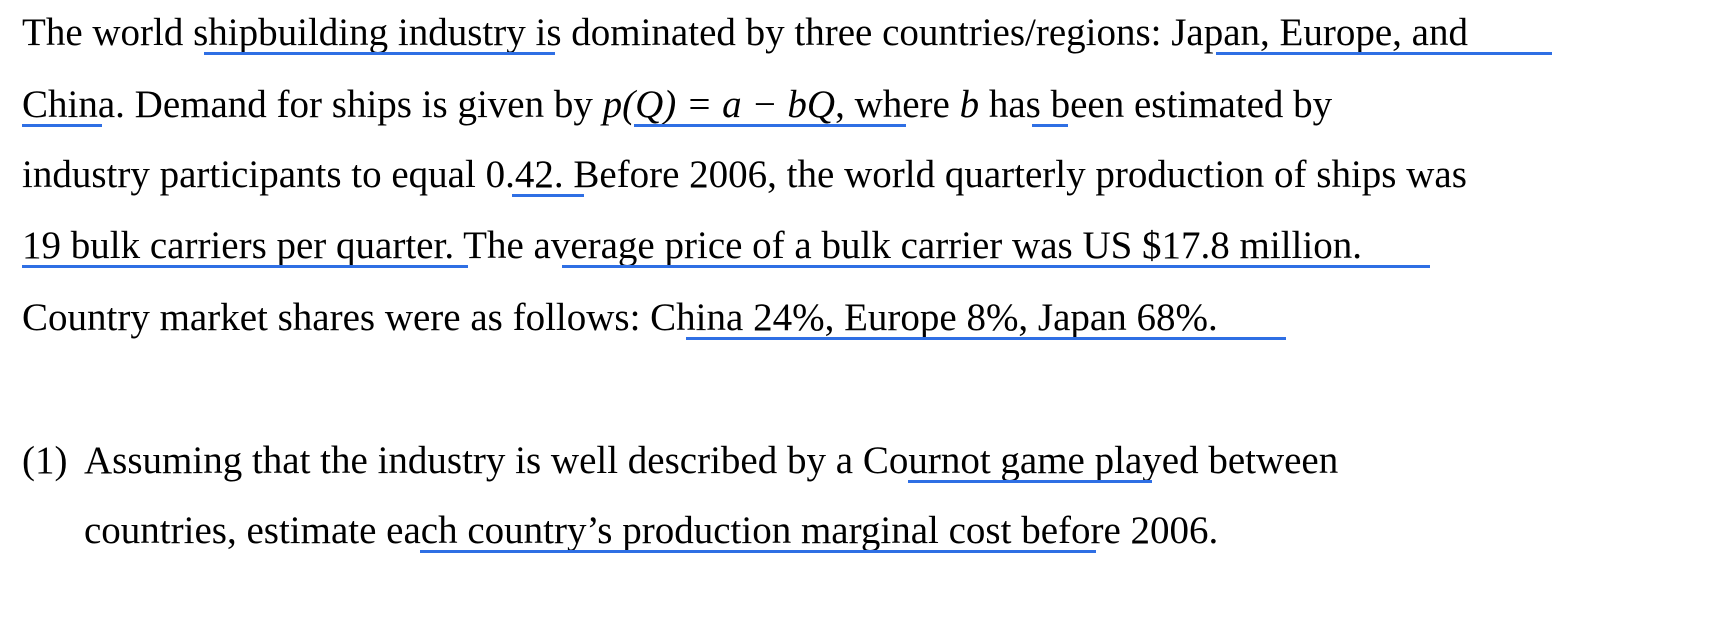 Image resolution: width=1720 pixels, height=635 pixels. What do you see at coordinates (1216, 460) in the screenshot?
I see `text: played between` at bounding box center [1216, 460].